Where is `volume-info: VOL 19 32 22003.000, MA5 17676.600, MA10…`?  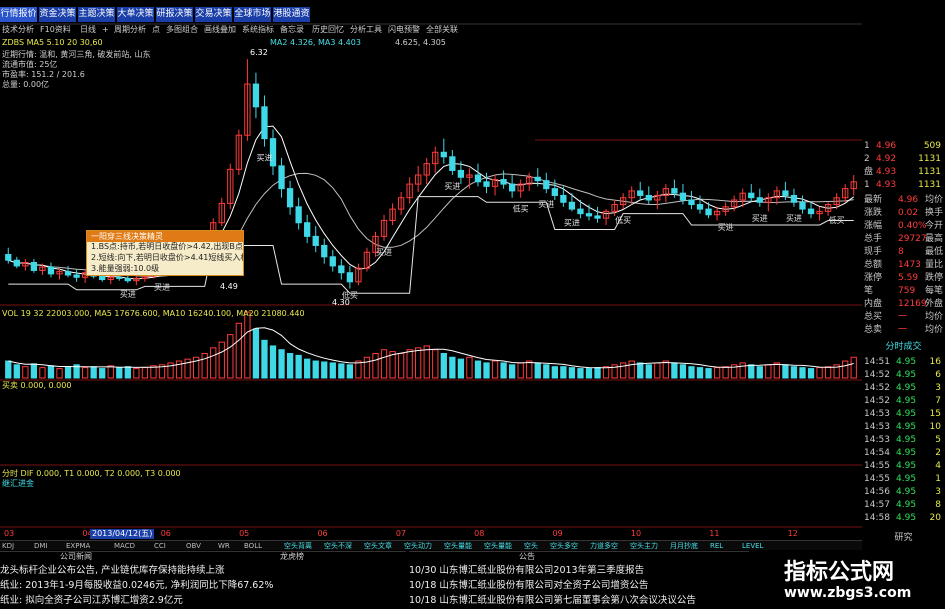 volume-info: VOL 19 32 22003.000, MA5 17676.600, MA10… is located at coordinates (153, 313).